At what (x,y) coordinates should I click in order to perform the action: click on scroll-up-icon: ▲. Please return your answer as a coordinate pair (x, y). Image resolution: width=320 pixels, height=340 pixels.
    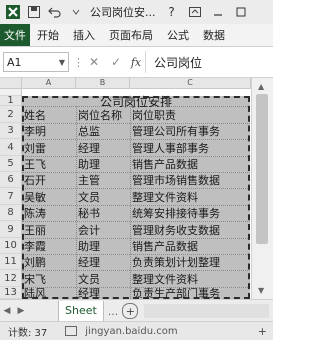
    Looking at the image, I should click on (261, 86).